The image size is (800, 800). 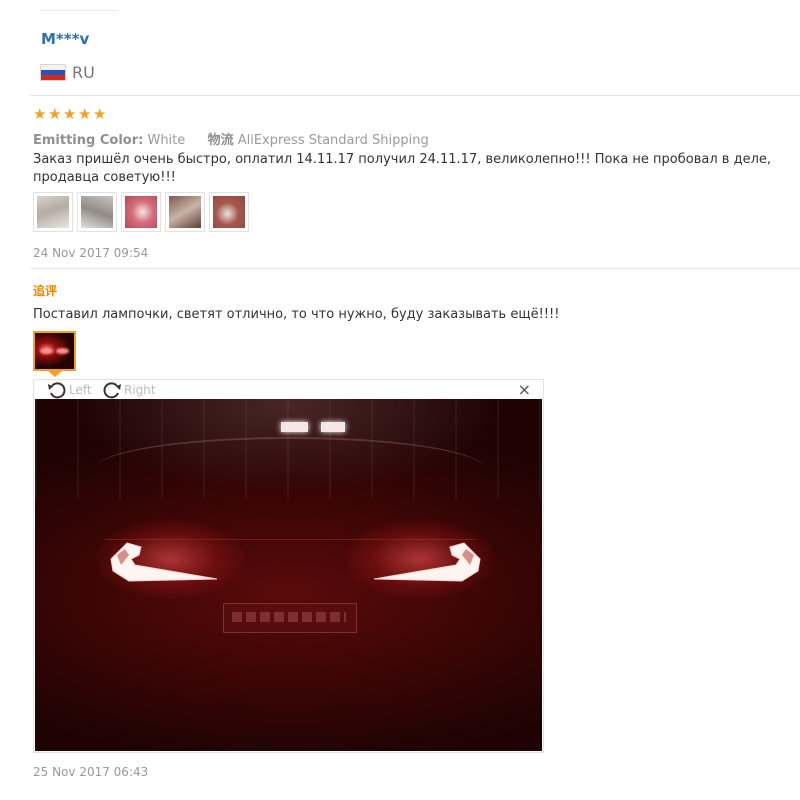 I want to click on rotate-right-button: Right, so click(x=128, y=390).